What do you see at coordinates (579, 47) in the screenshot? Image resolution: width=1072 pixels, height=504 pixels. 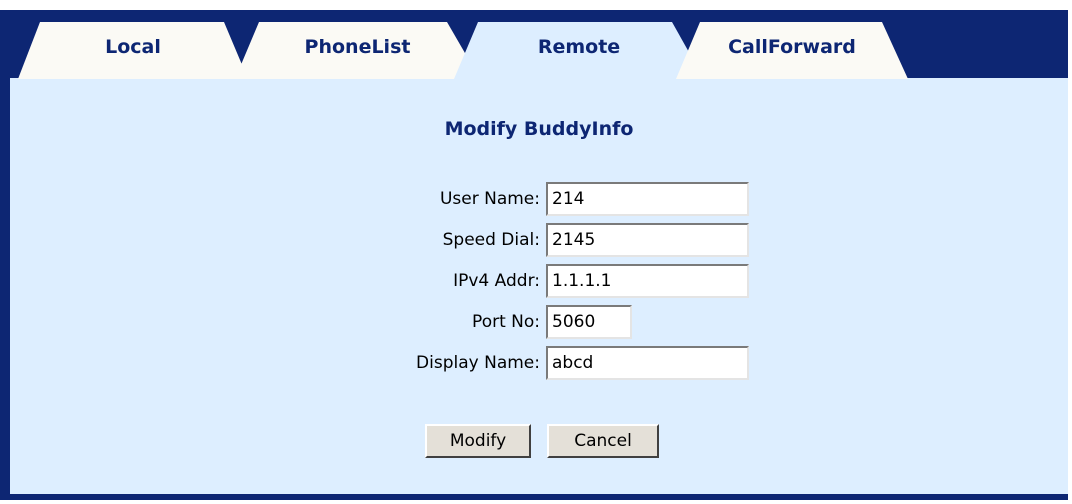 I see `tab-remote-label: Remote` at bounding box center [579, 47].